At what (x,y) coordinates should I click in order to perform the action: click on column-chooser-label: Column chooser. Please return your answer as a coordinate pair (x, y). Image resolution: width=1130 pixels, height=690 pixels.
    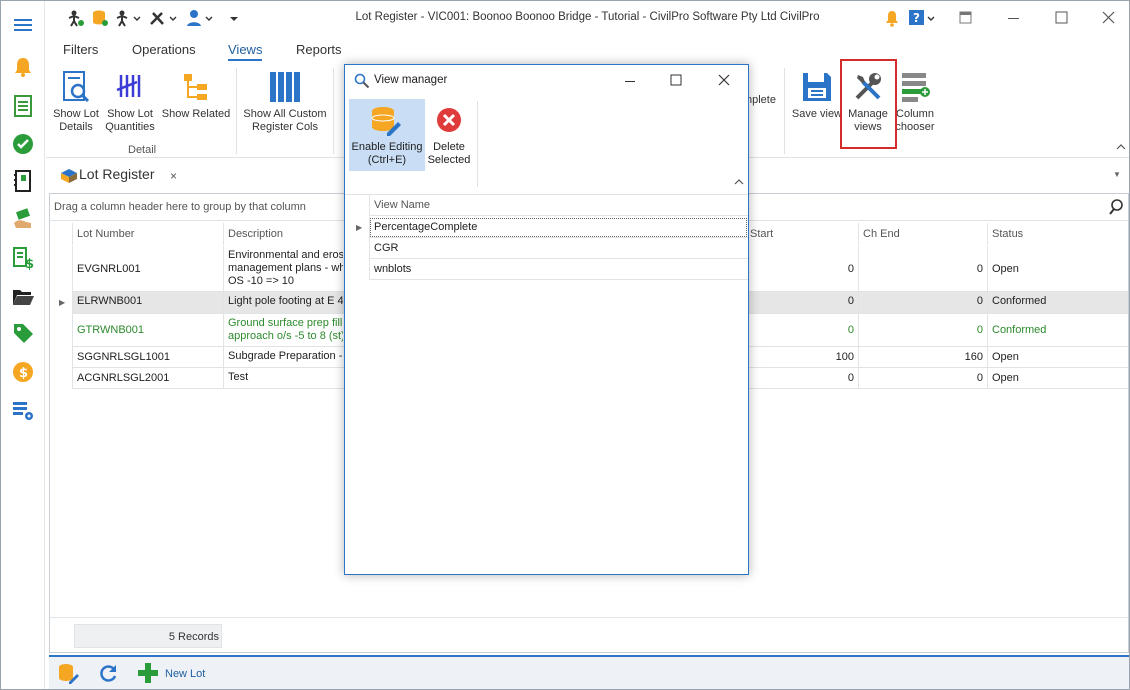
    Looking at the image, I should click on (915, 120).